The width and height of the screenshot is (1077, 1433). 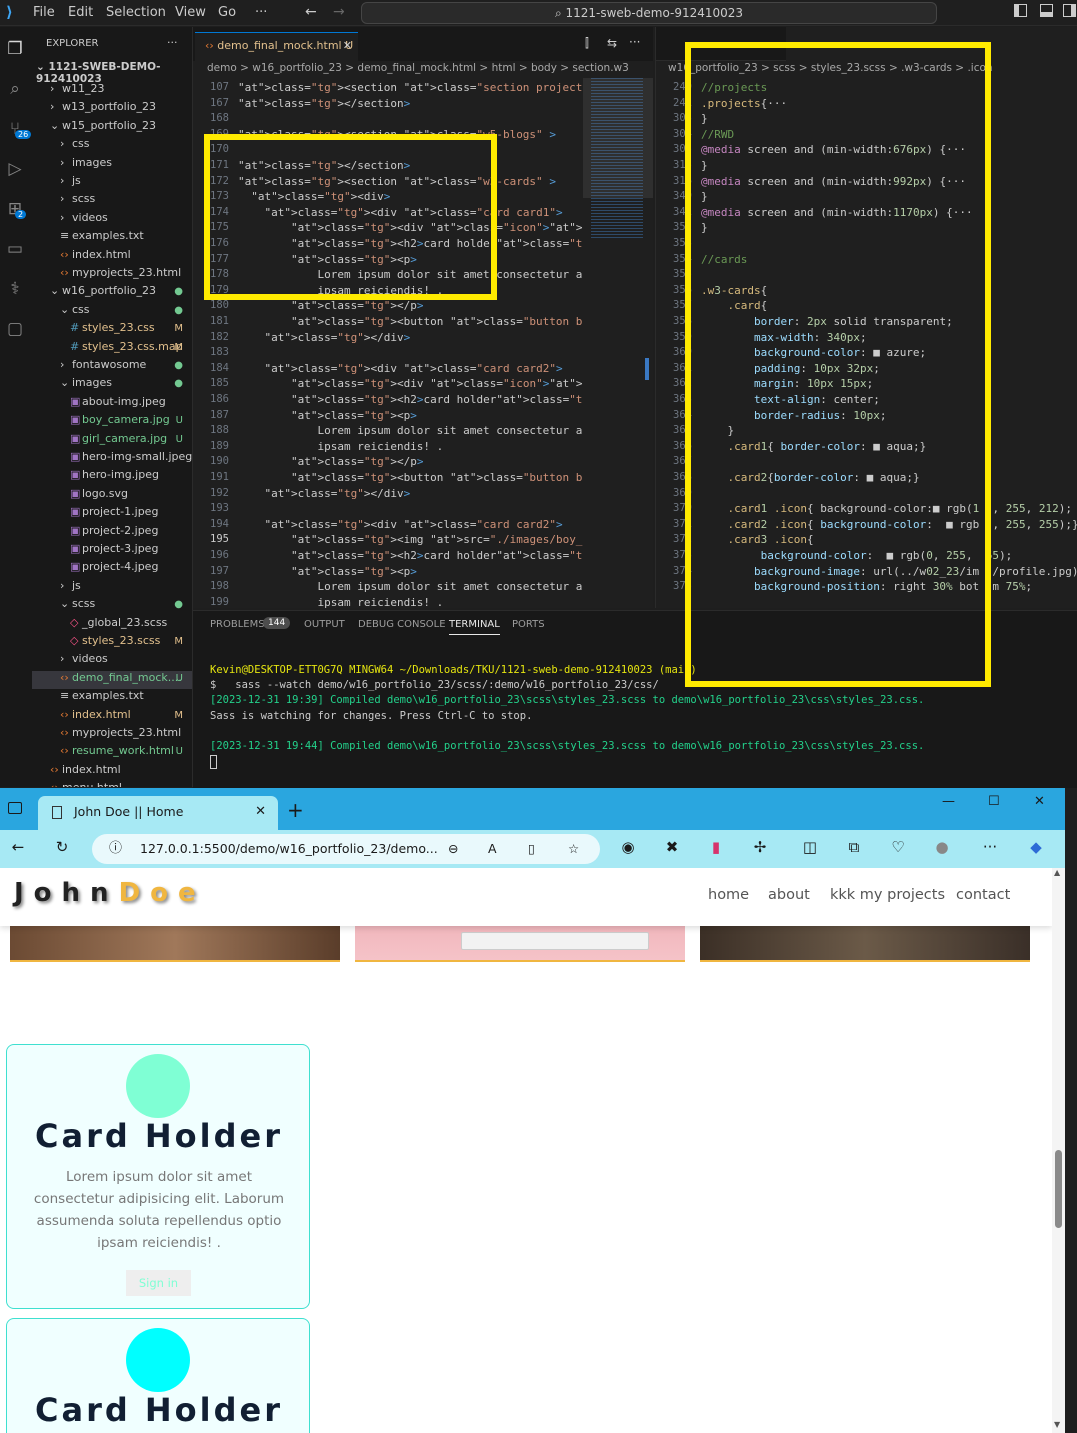 I want to click on split-editor-icon: ⫿, so click(x=587, y=43).